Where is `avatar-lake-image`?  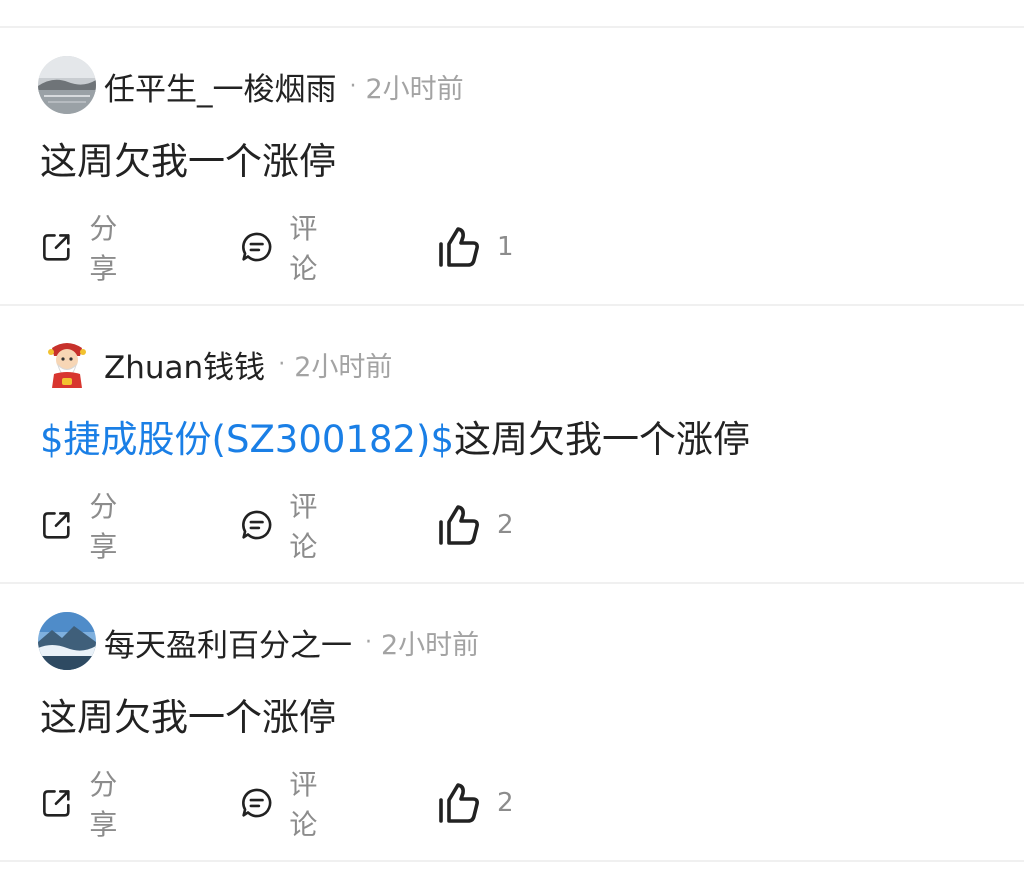 avatar-lake-image is located at coordinates (67, 85).